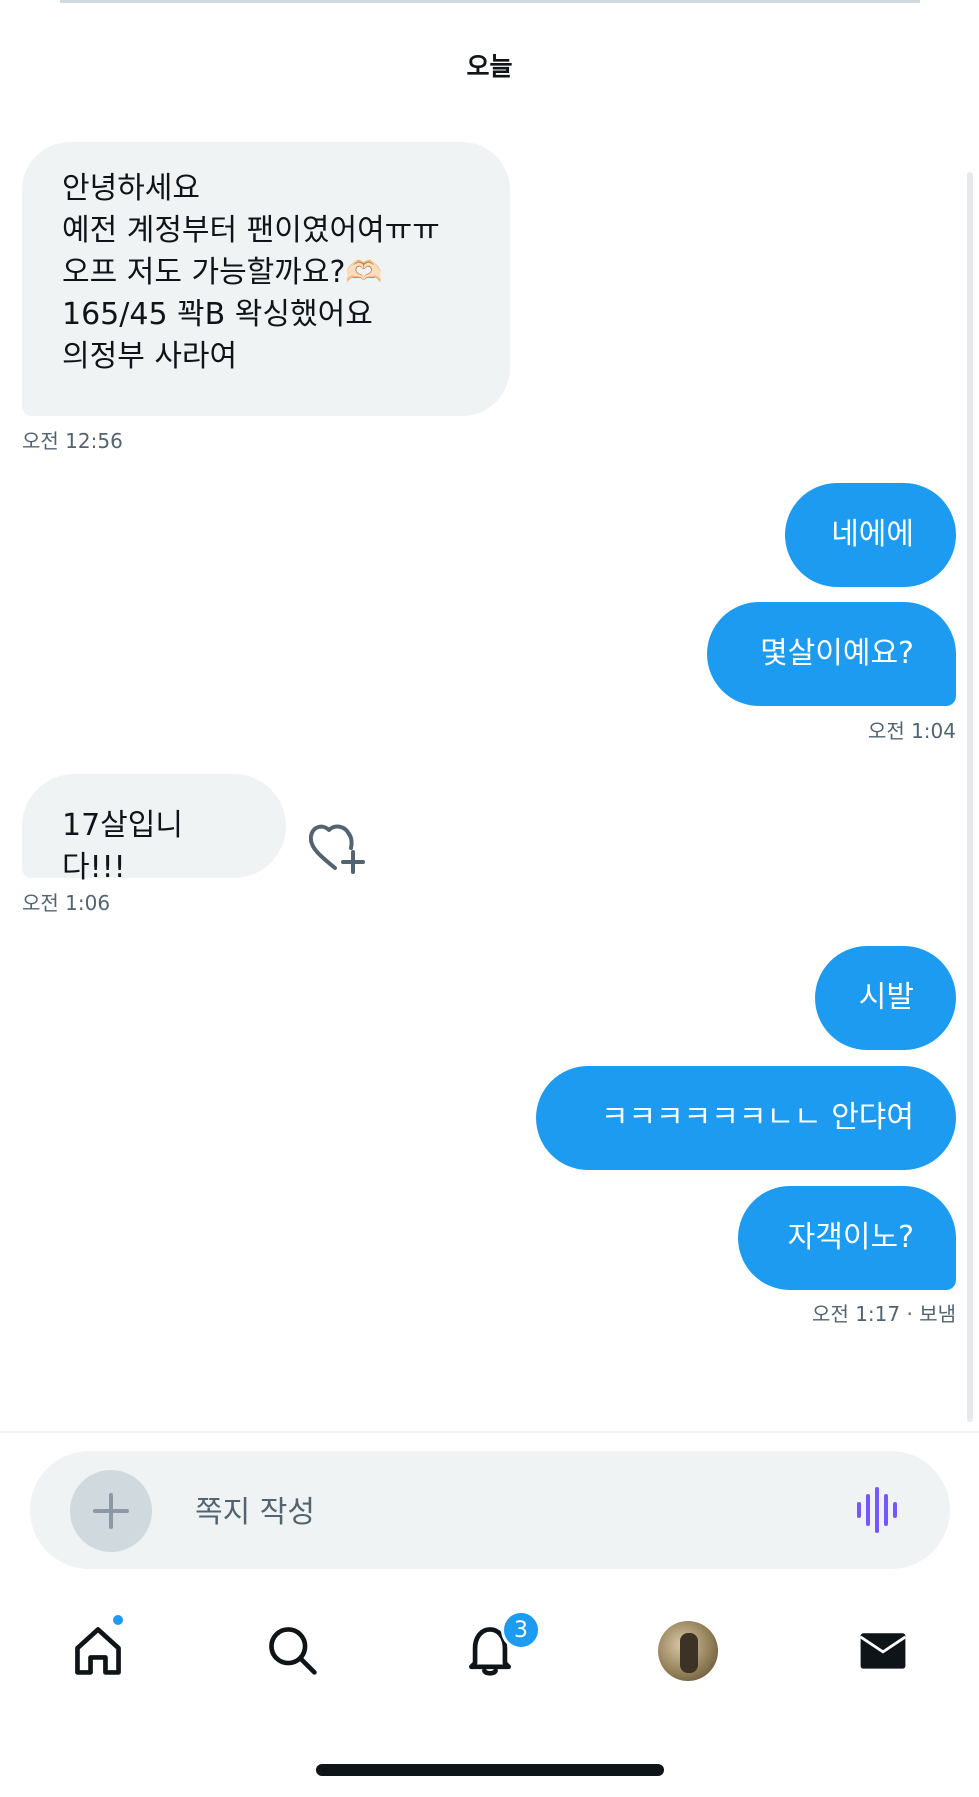 Image resolution: width=979 pixels, height=1797 pixels. Describe the element at coordinates (489, 66) in the screenshot. I see `date-divider: 오늘` at that location.